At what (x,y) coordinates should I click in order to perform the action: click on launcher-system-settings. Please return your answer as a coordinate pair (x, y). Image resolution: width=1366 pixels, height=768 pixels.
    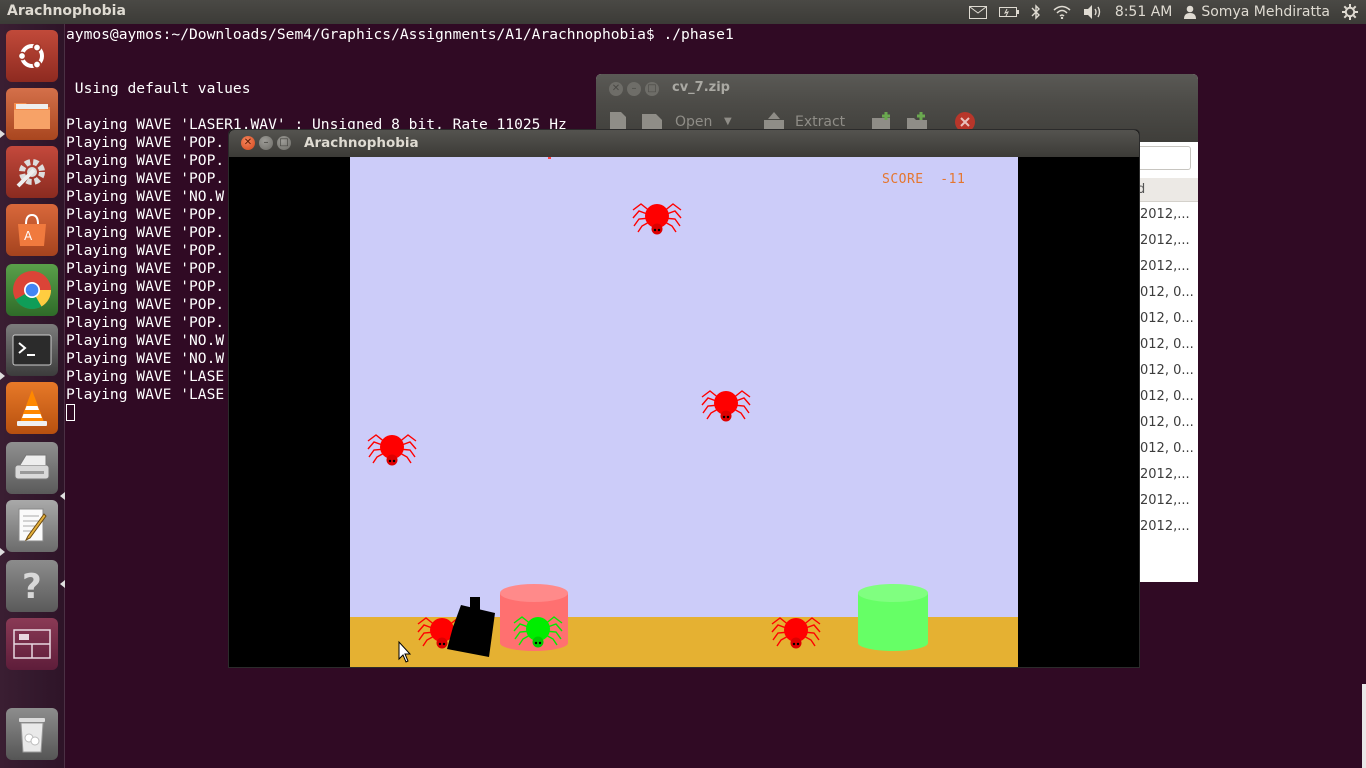
    Looking at the image, I should click on (32, 172).